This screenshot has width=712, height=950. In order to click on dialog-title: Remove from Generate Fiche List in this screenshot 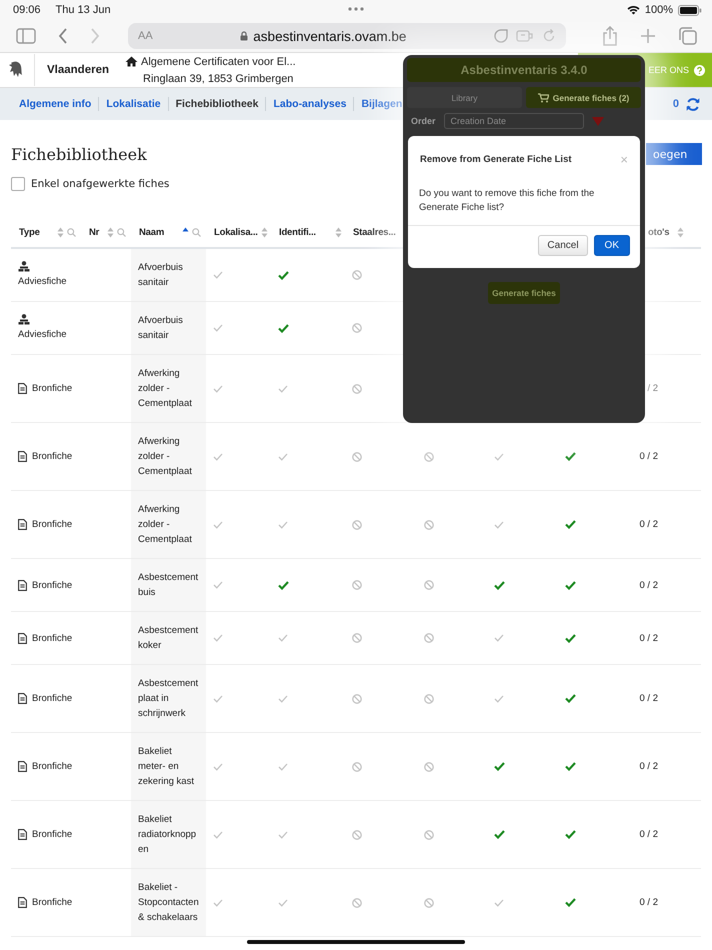, I will do `click(496, 159)`.